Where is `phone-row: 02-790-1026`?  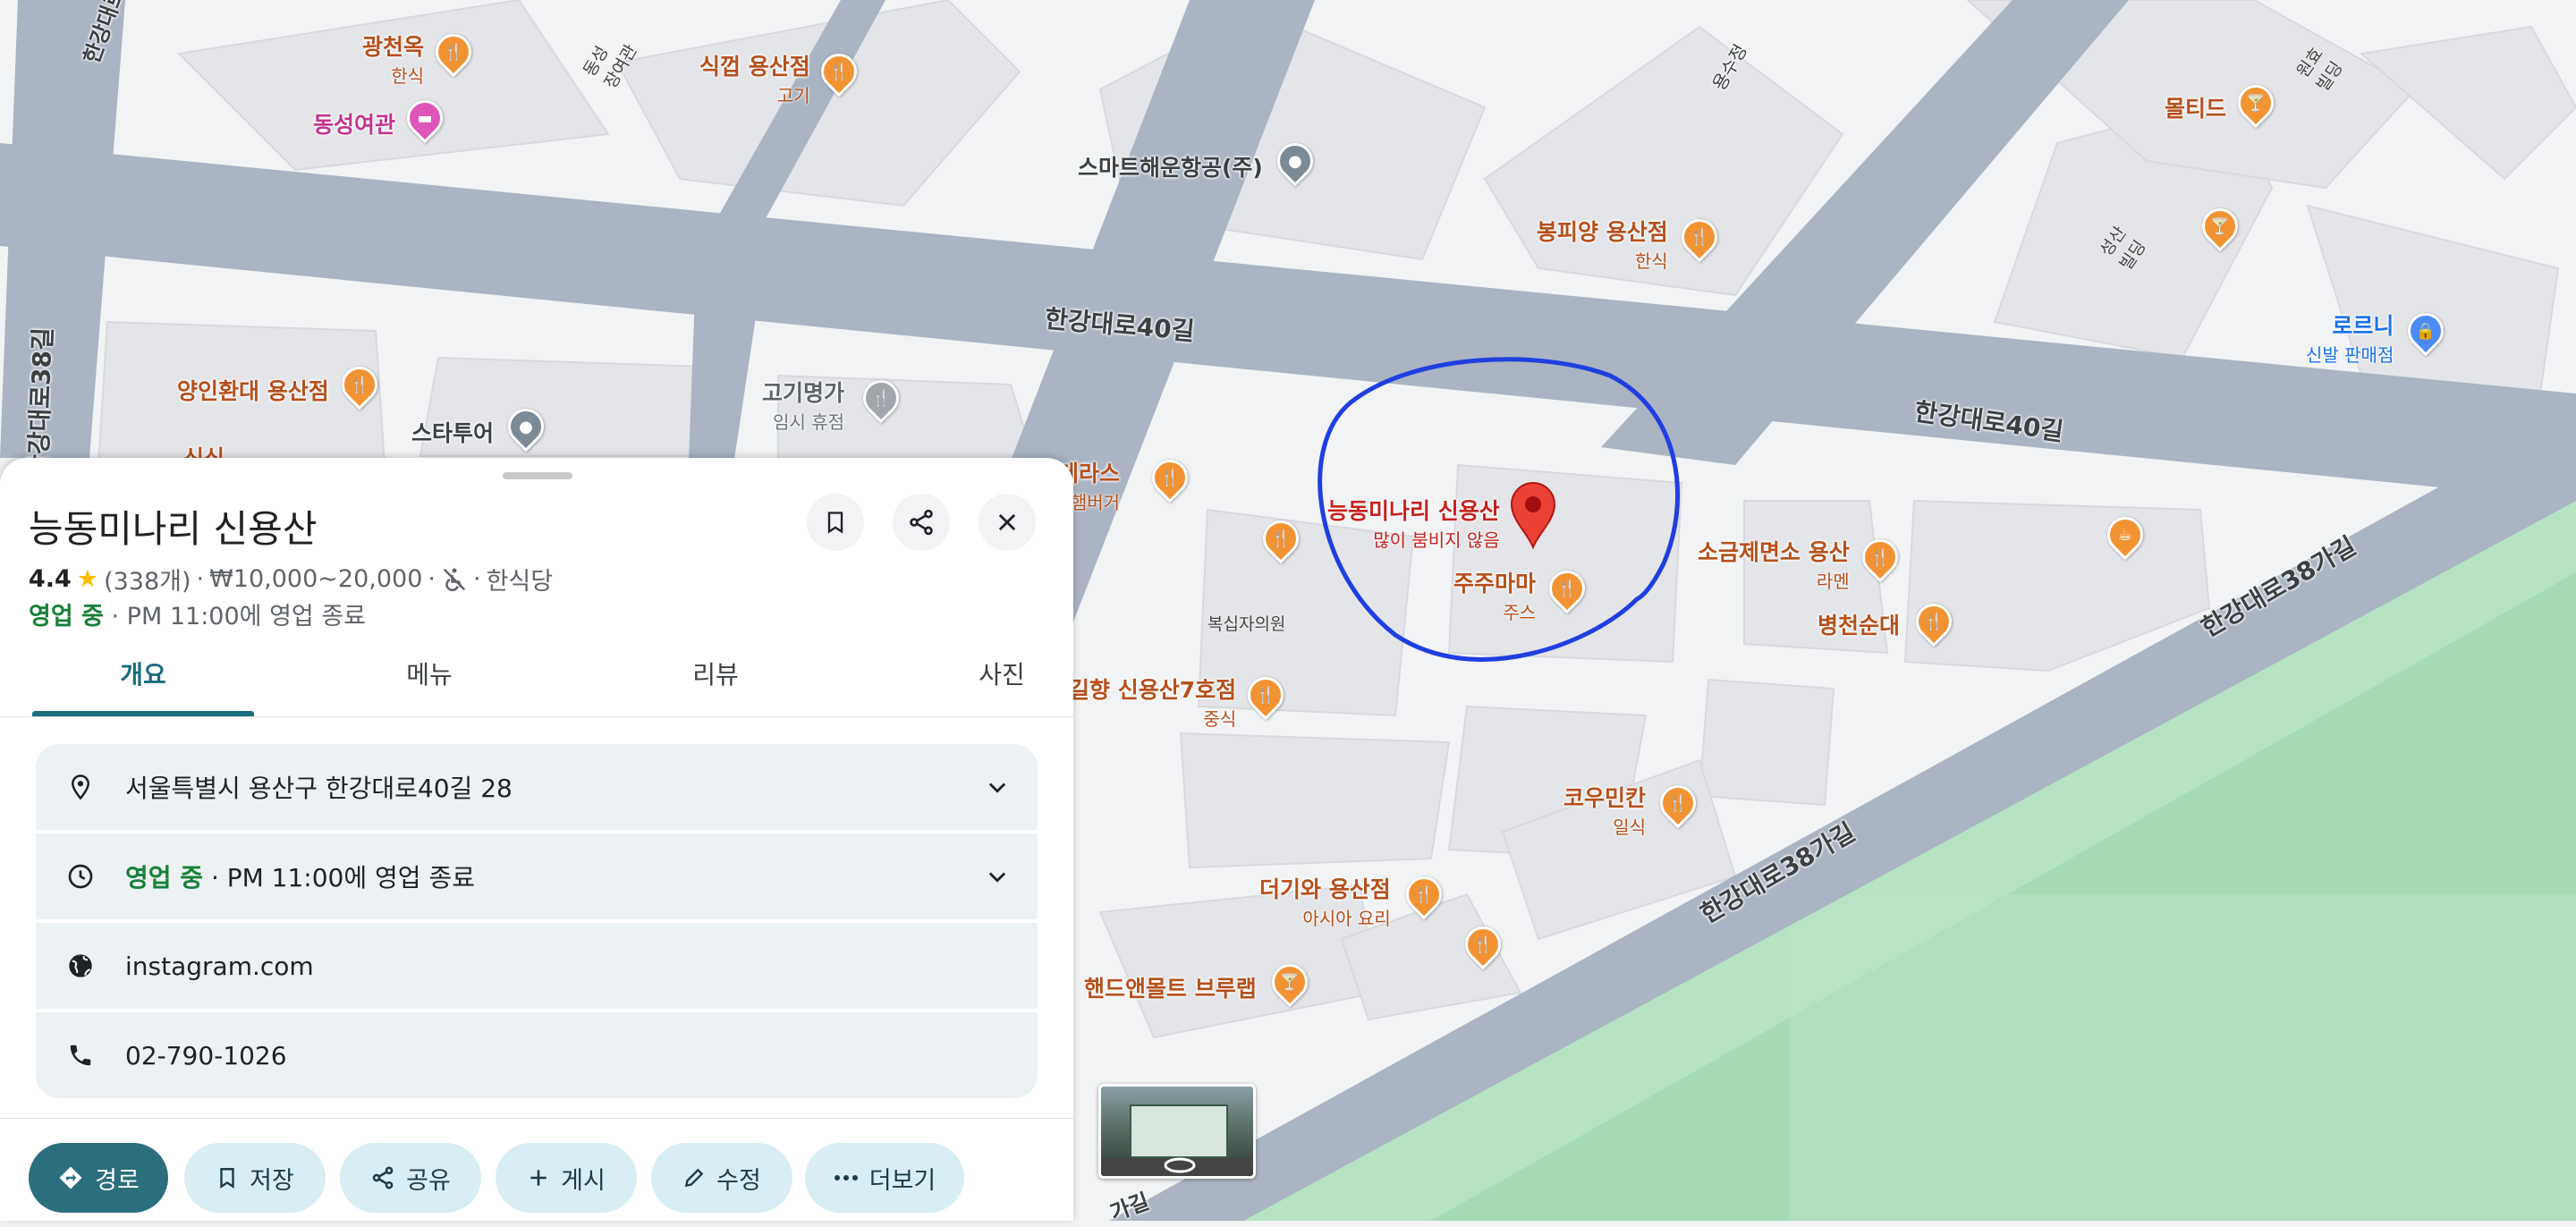 phone-row: 02-790-1026 is located at coordinates (537, 1055).